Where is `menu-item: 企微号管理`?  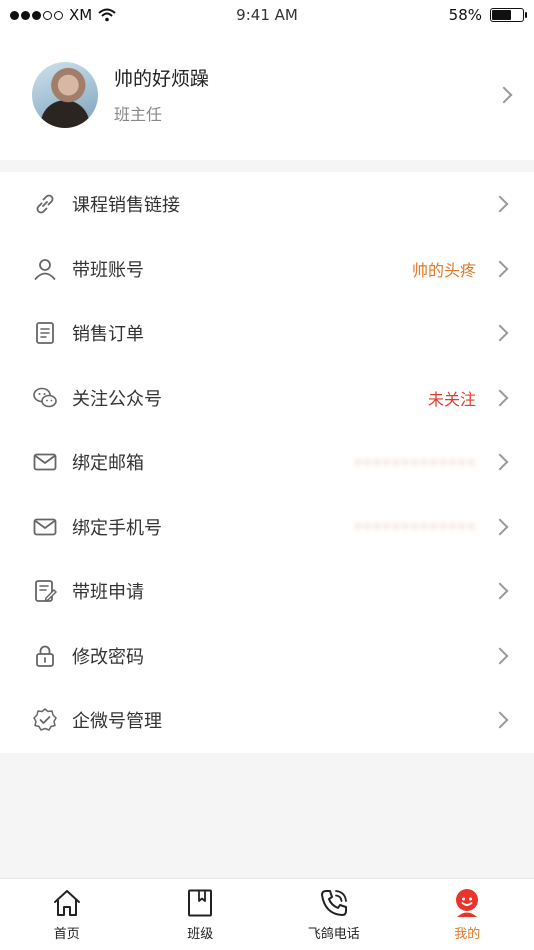
menu-item: 企微号管理 is located at coordinates (267, 720).